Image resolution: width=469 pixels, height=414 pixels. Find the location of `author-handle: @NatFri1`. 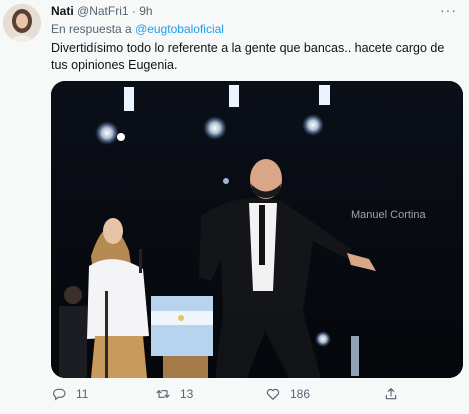

author-handle: @NatFri1 is located at coordinates (103, 11).